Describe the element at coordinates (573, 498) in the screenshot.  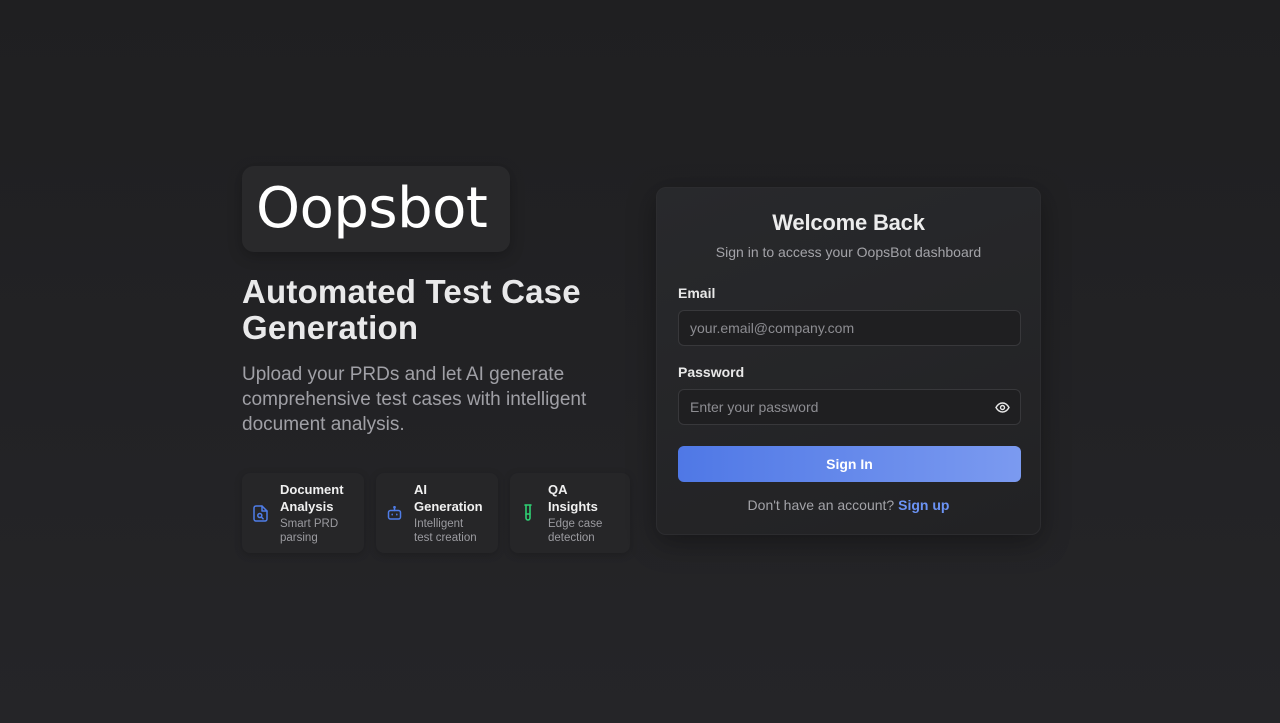
I see `feature-title: QA Insights` at that location.